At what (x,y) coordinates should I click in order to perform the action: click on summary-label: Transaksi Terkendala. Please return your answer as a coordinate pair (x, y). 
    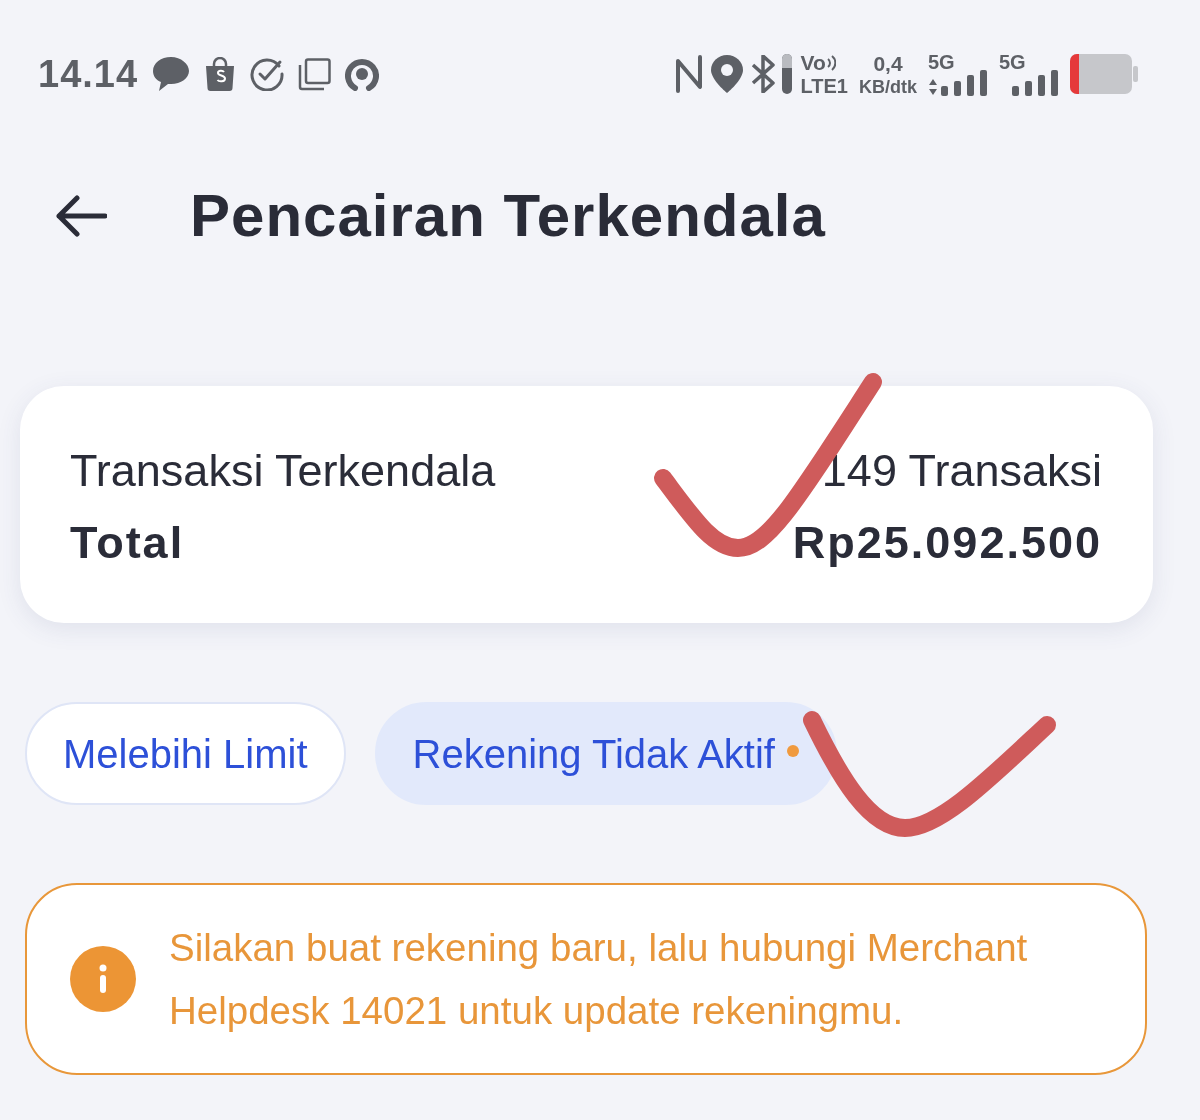
    Looking at the image, I should click on (283, 471).